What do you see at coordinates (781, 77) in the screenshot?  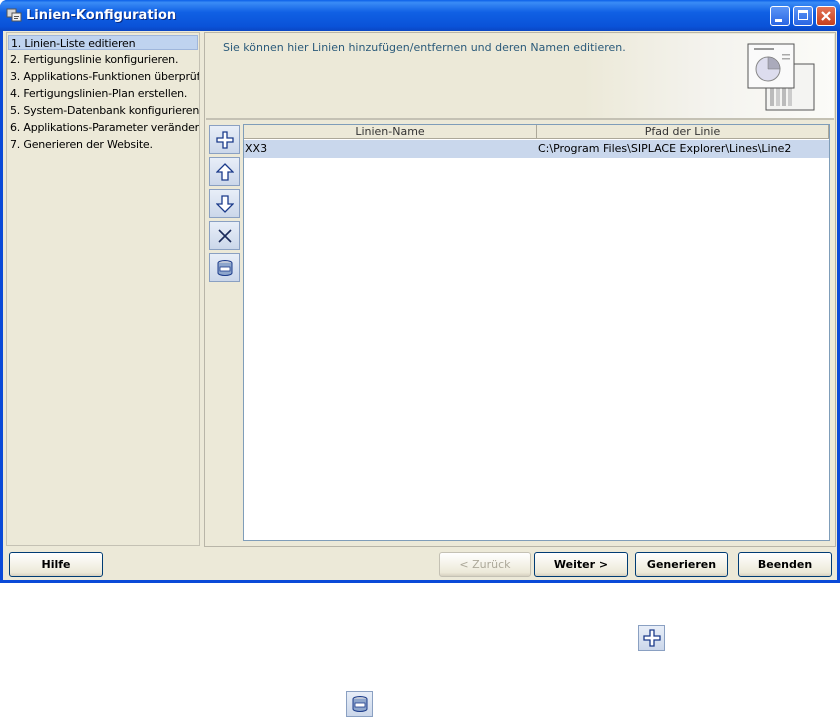 I see `wizard-graphic-icon` at bounding box center [781, 77].